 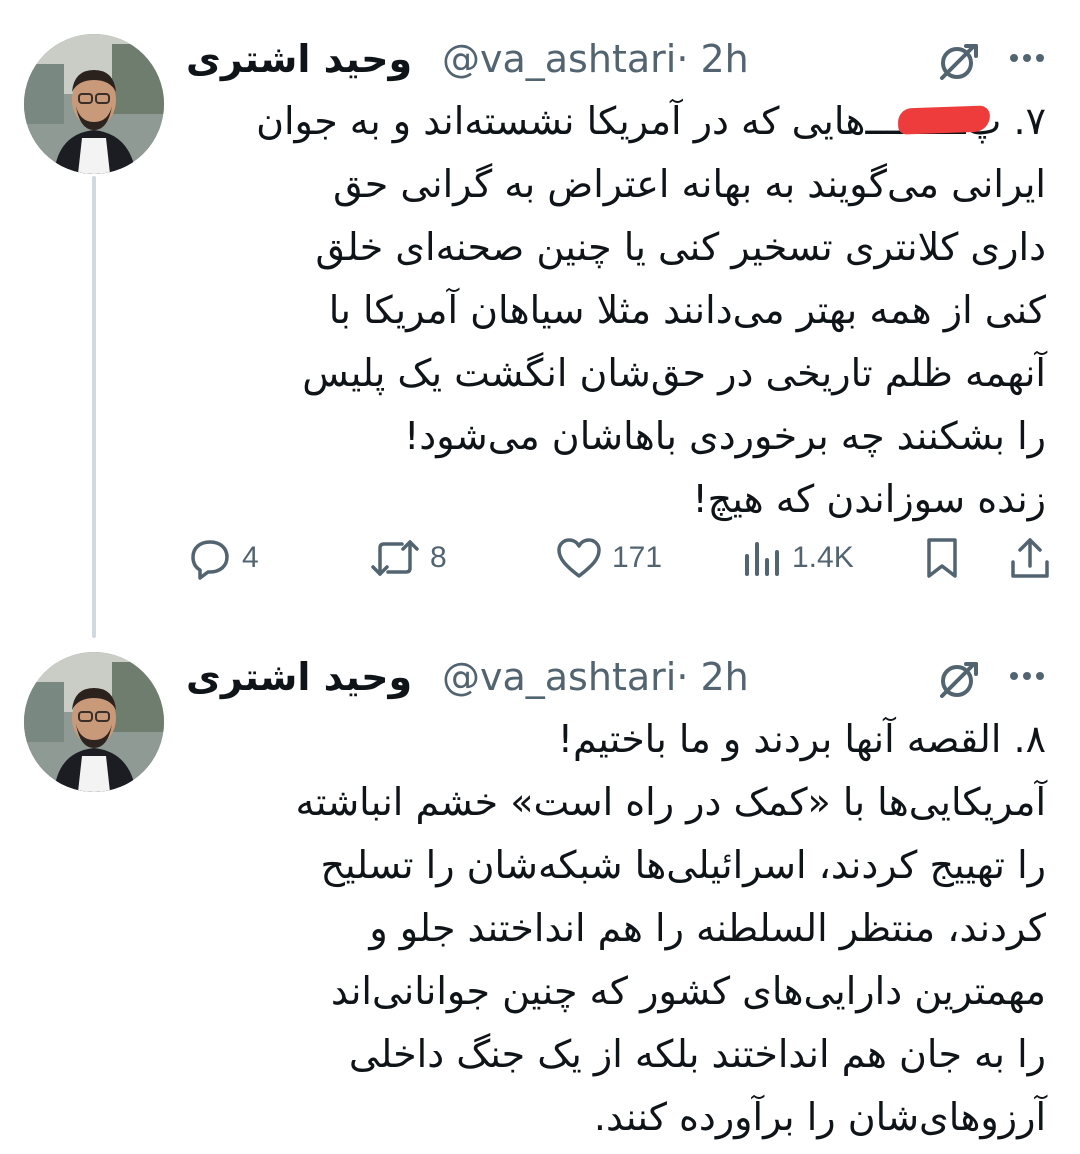 What do you see at coordinates (395, 558) in the screenshot?
I see `retweet-icon` at bounding box center [395, 558].